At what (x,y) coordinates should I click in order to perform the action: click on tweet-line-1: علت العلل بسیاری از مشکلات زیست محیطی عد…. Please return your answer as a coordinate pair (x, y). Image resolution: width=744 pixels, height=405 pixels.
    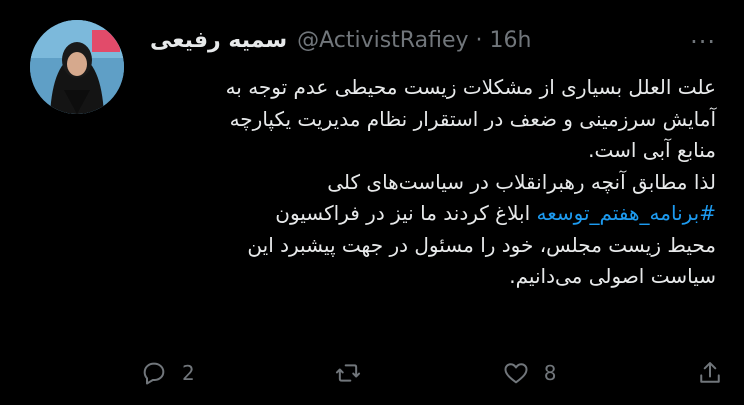
    Looking at the image, I should click on (470, 87).